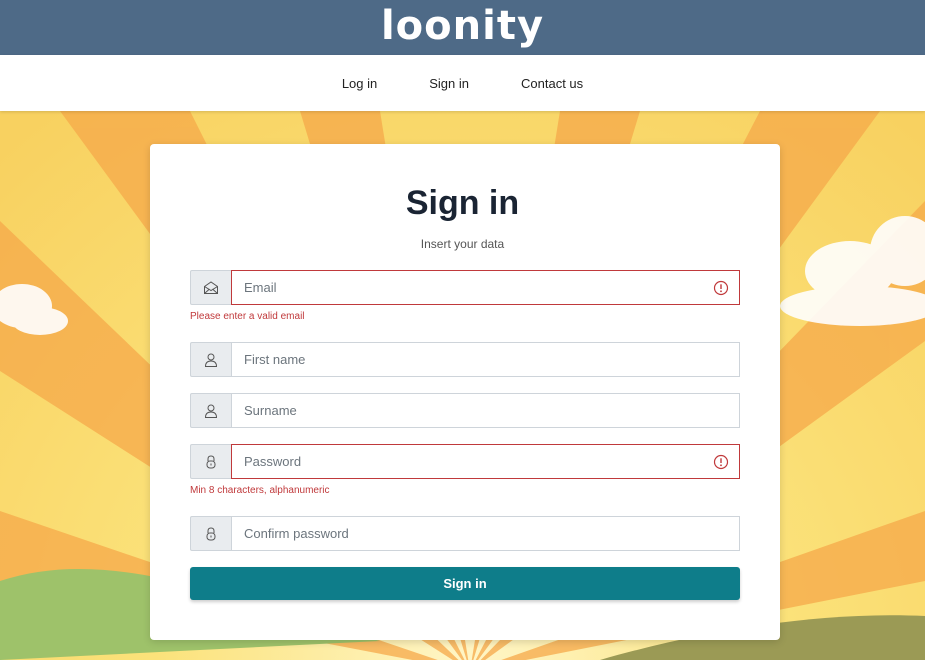 Image resolution: width=925 pixels, height=660 pixels. I want to click on signin-submit-button: Sign in, so click(465, 583).